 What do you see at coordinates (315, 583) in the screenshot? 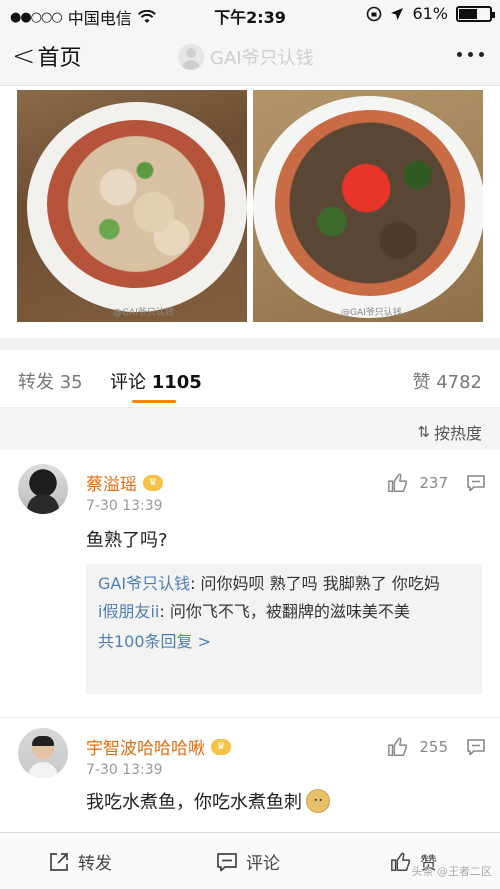
I see `reply-text: : 问你妈呗 熟了吗 我脚熟了 你吃妈` at bounding box center [315, 583].